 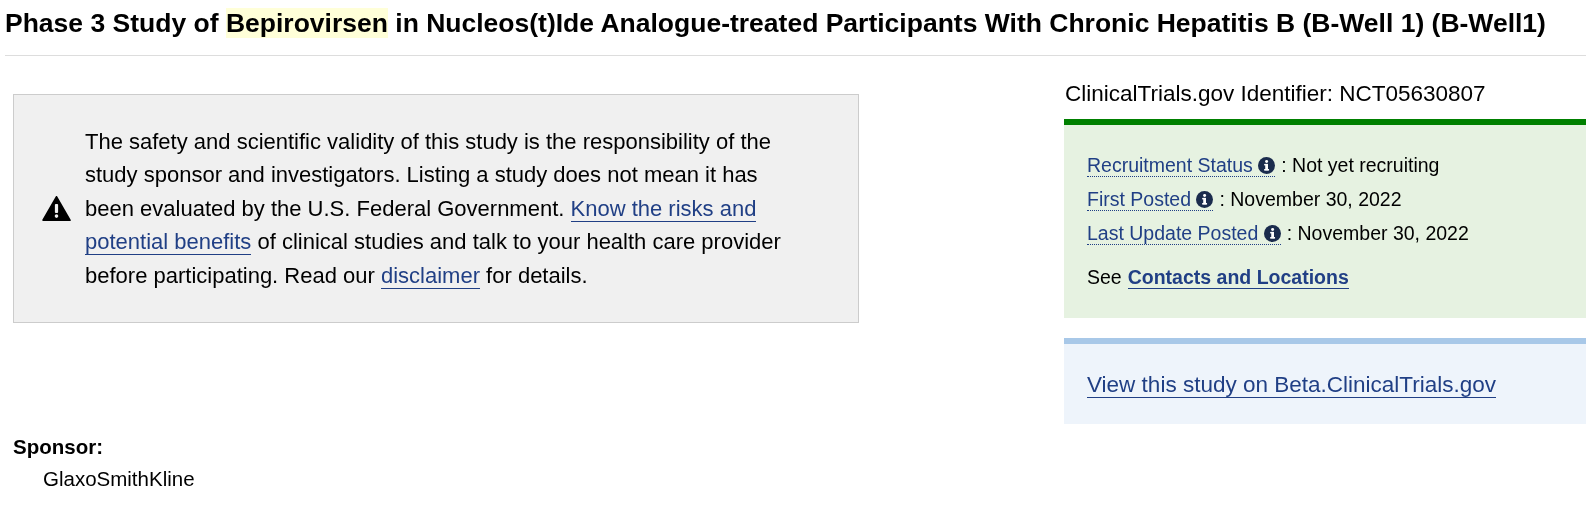 What do you see at coordinates (663, 208) in the screenshot?
I see `link: Know the risks and` at bounding box center [663, 208].